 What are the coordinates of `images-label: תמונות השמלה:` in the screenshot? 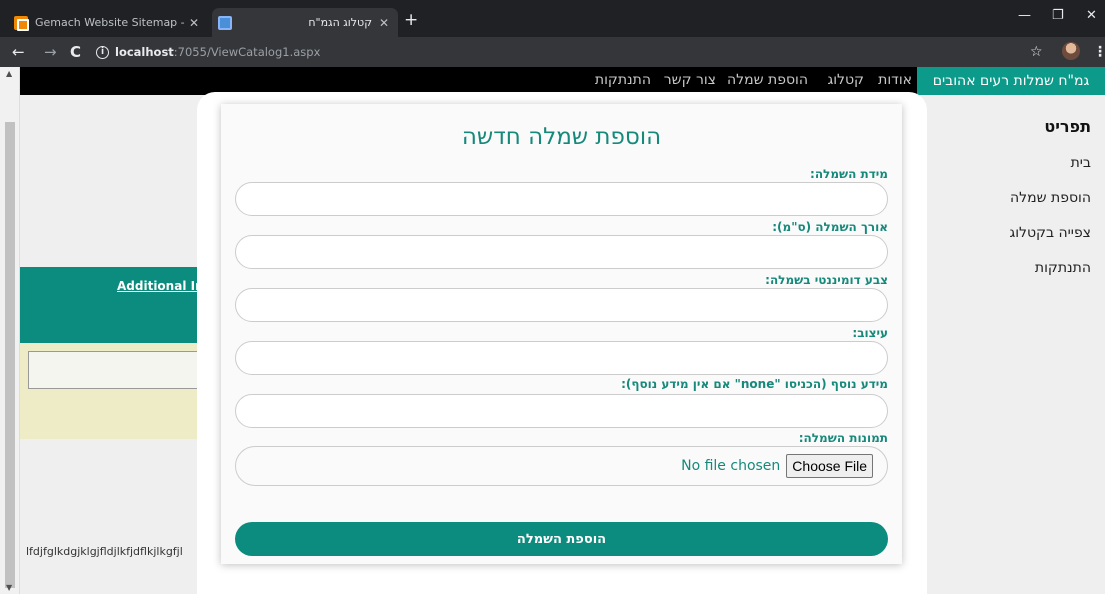 It's located at (843, 438).